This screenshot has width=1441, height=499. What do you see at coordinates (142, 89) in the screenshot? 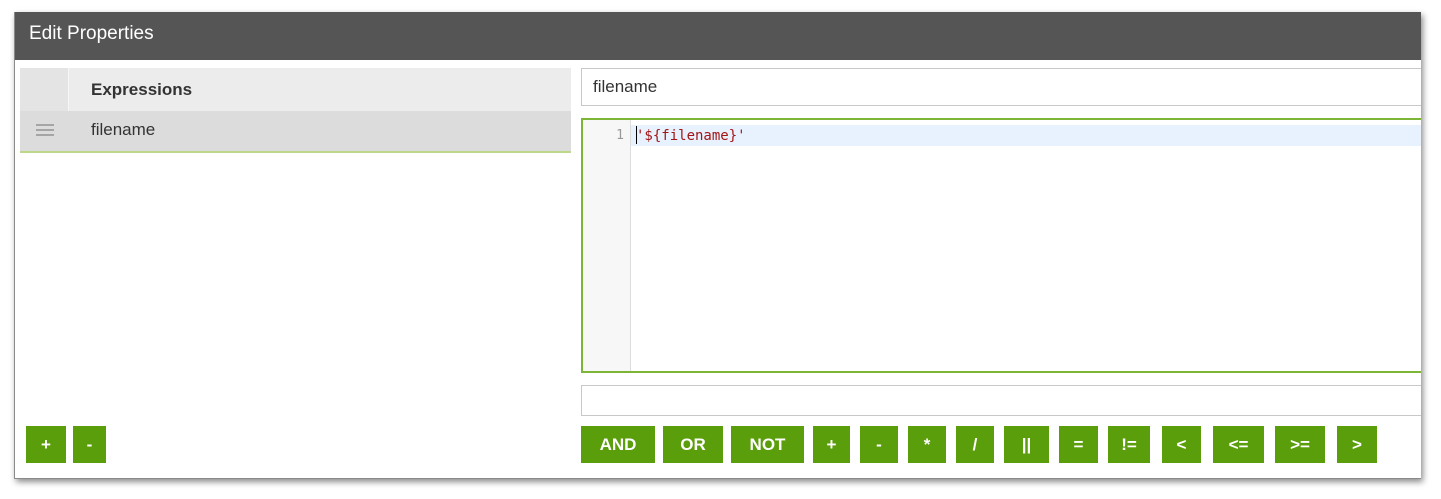
I see `expressions-header-label: Expressions` at bounding box center [142, 89].